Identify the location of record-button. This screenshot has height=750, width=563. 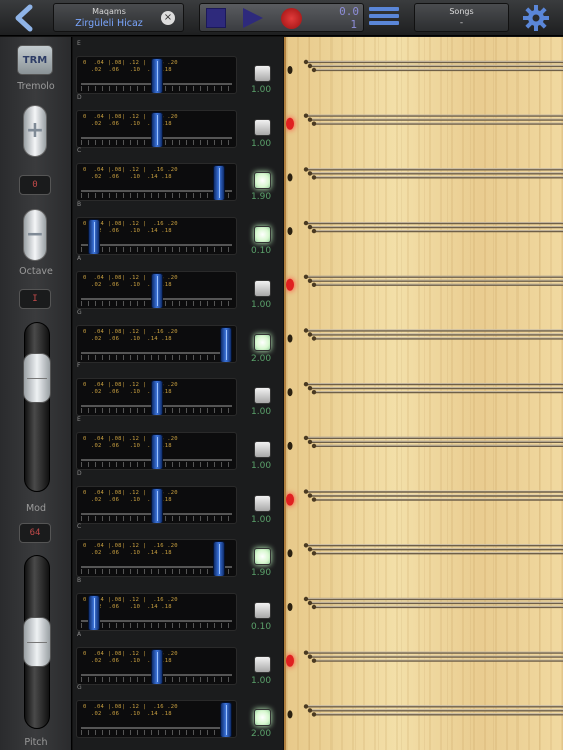
(291, 18).